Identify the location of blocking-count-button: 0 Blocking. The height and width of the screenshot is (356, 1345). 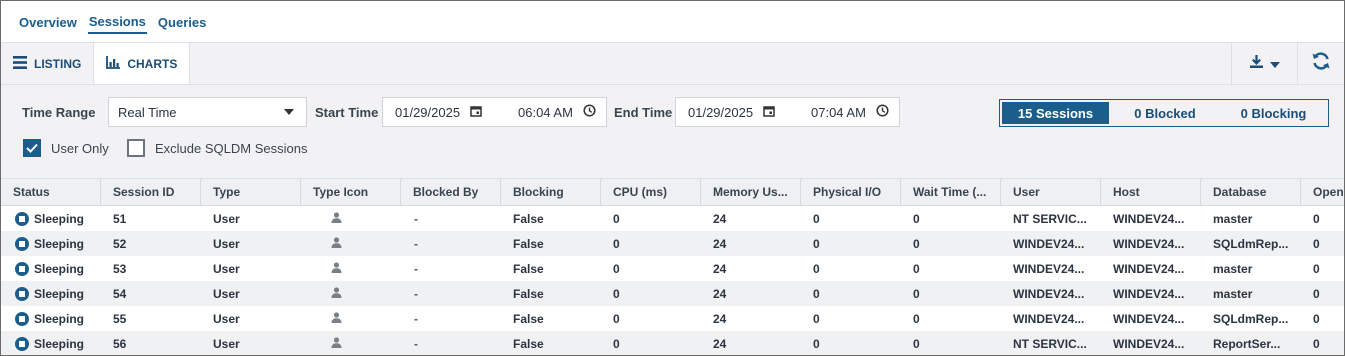
(1273, 113).